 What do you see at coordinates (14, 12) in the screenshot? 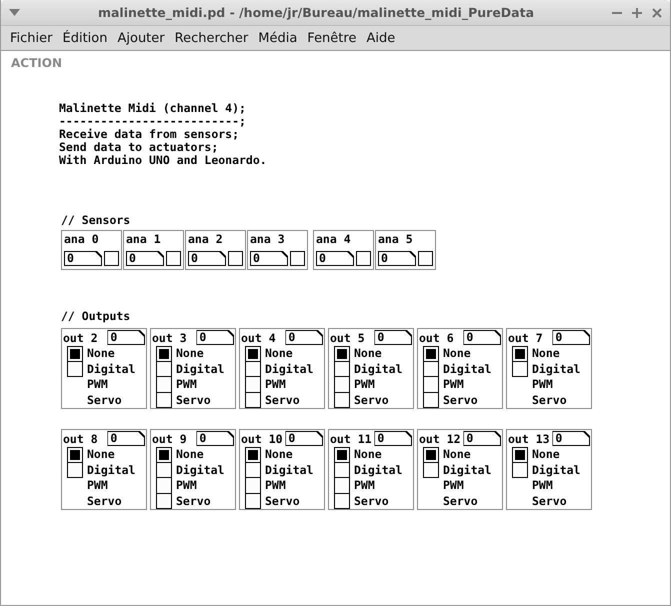
I see `window-menu-icon` at bounding box center [14, 12].